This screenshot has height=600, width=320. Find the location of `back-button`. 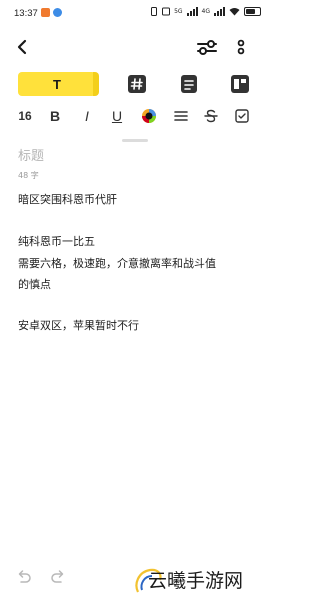

back-button is located at coordinates (23, 47).